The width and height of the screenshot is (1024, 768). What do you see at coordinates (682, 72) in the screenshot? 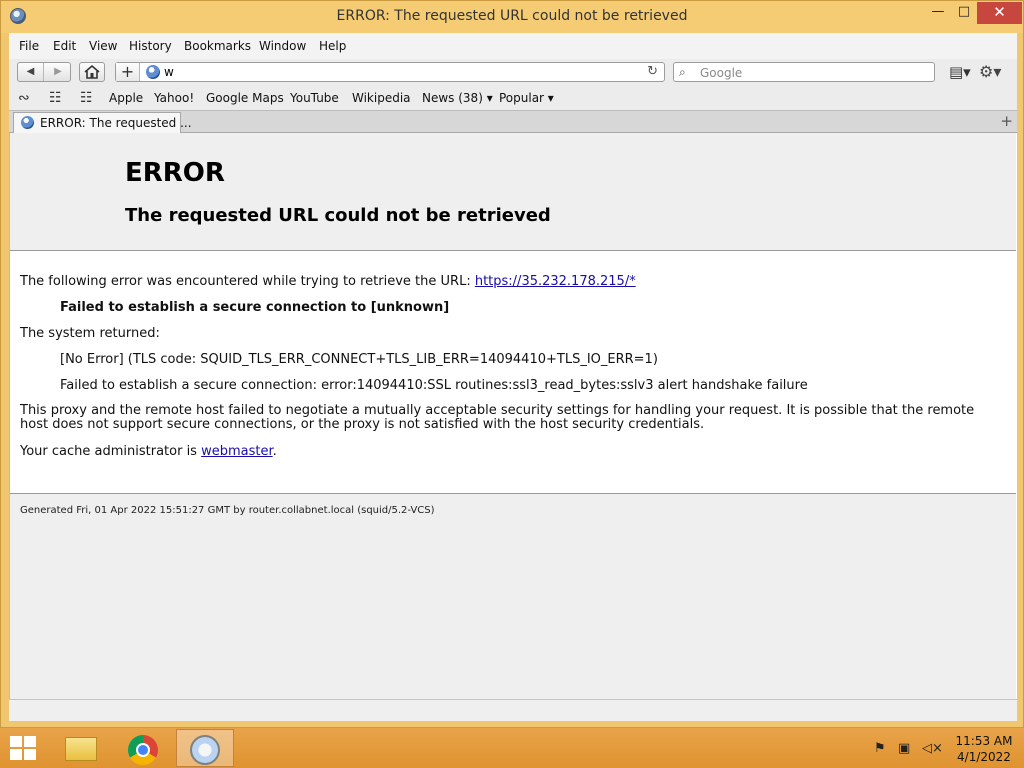
I see `search-icon: ⌕` at bounding box center [682, 72].